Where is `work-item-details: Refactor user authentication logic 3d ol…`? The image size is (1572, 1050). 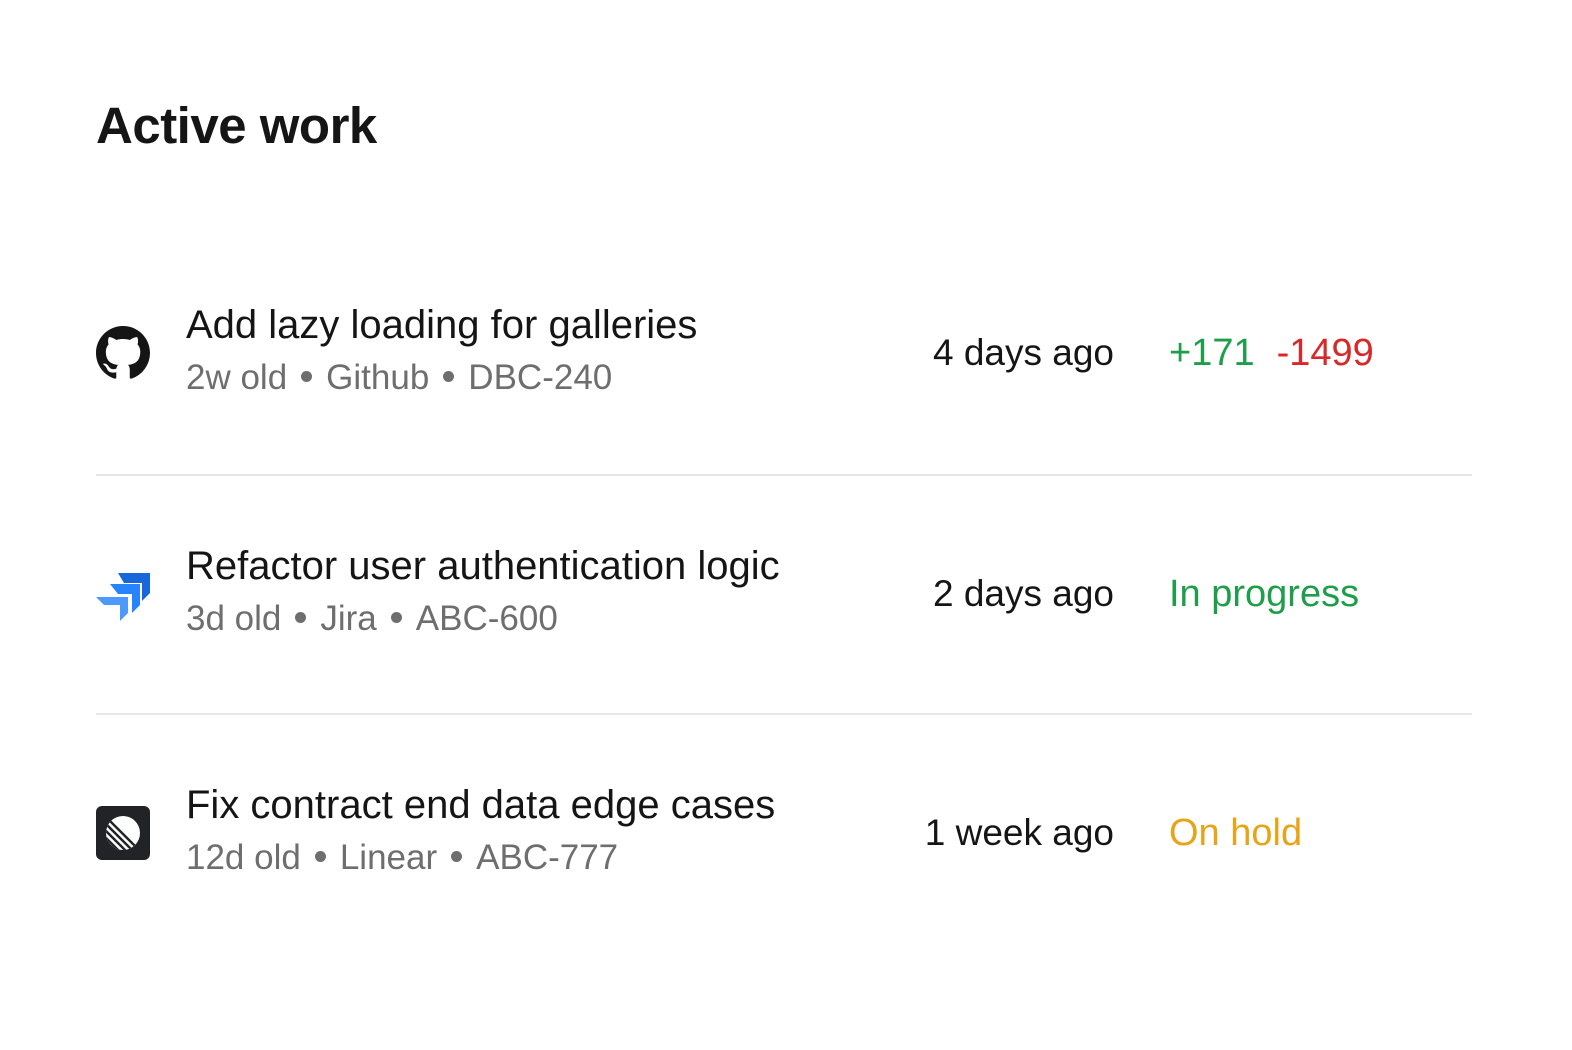 work-item-details: Refactor user authentication logic 3d ol… is located at coordinates (483, 591).